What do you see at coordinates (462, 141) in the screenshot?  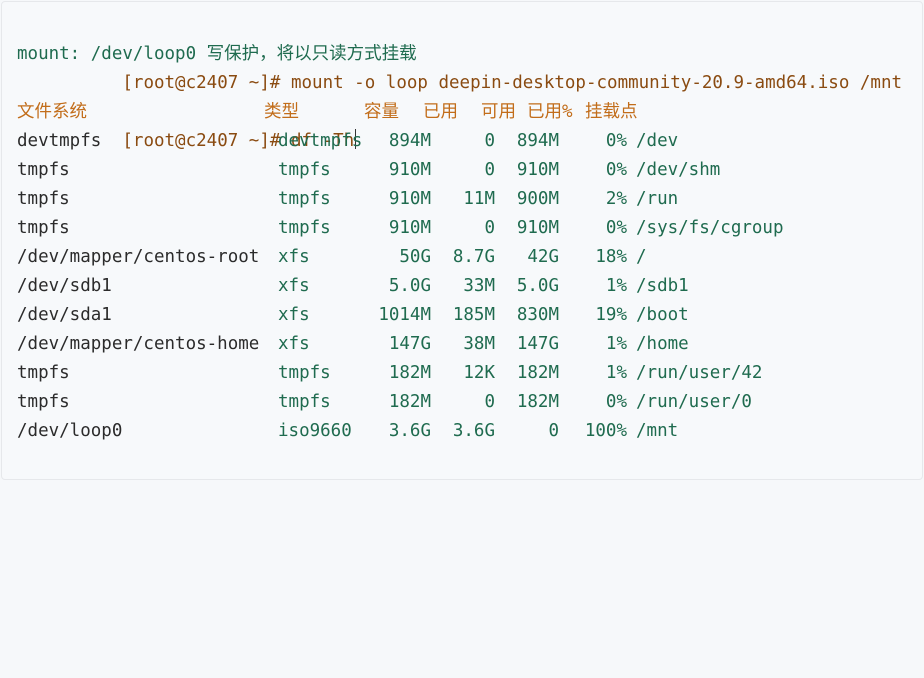 I see `table-row: devtmpfs devtmpfs 894M 0 894M 0% /dev` at bounding box center [462, 141].